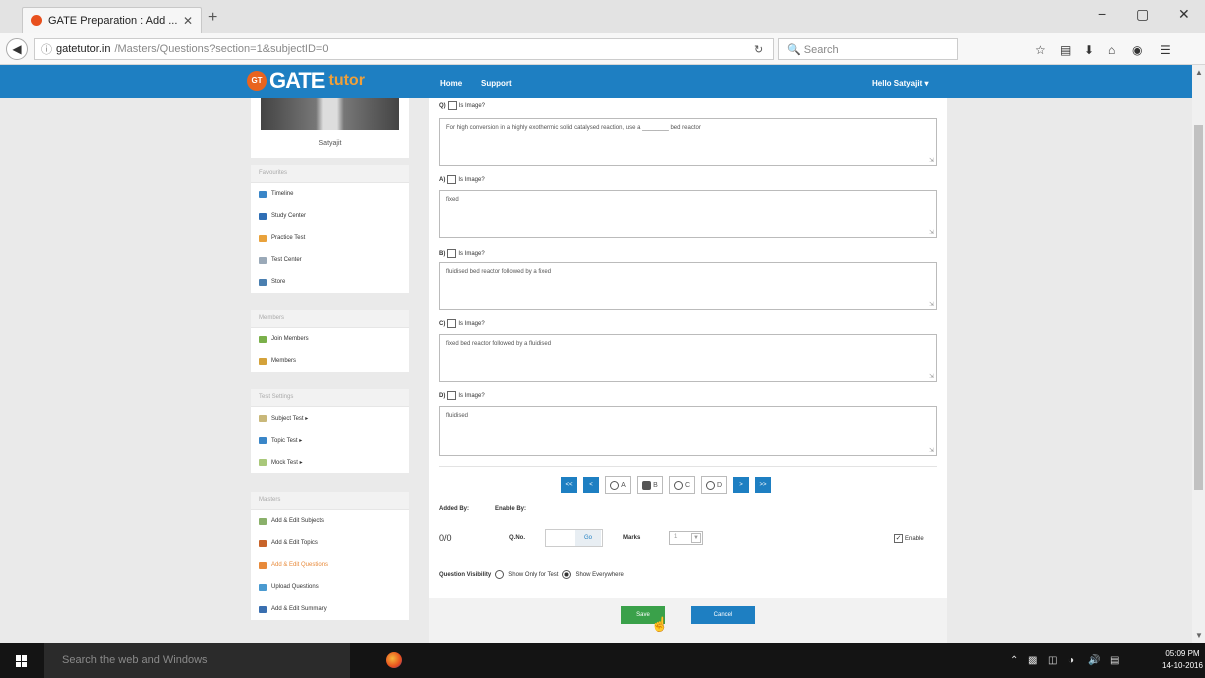 The width and height of the screenshot is (1205, 678). What do you see at coordinates (868, 49) in the screenshot?
I see `browser-search-input: 🔍 Search` at bounding box center [868, 49].